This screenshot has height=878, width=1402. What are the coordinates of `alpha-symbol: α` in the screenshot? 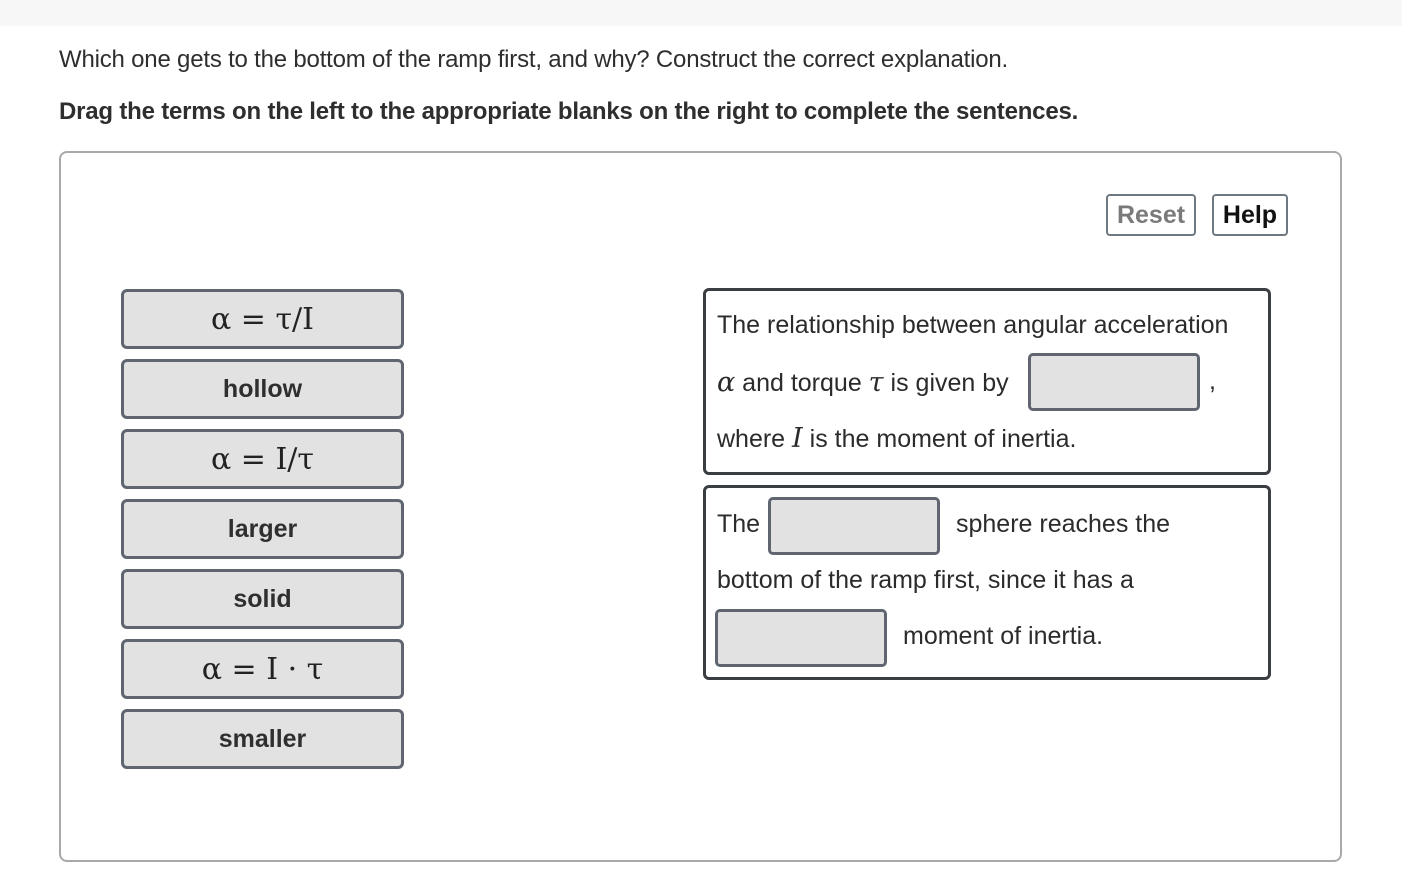 It's located at (726, 382).